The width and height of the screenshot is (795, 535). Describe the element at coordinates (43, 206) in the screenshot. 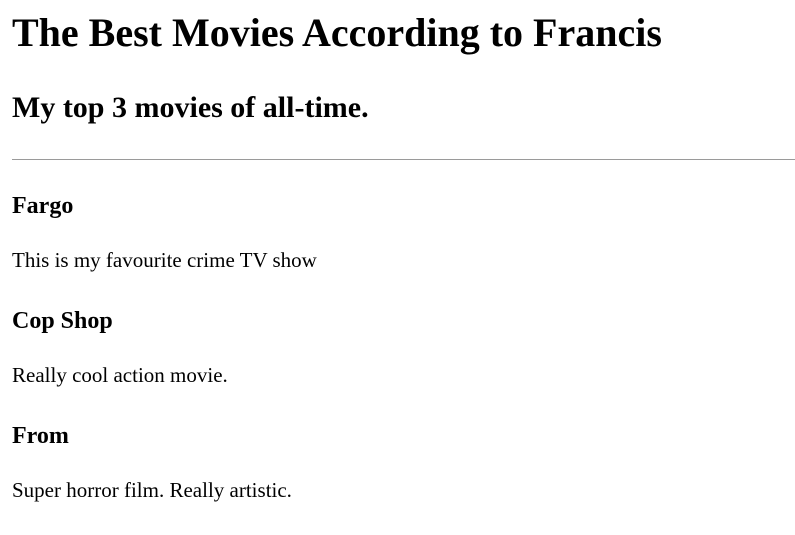

I see `movie-title: Fargo` at that location.